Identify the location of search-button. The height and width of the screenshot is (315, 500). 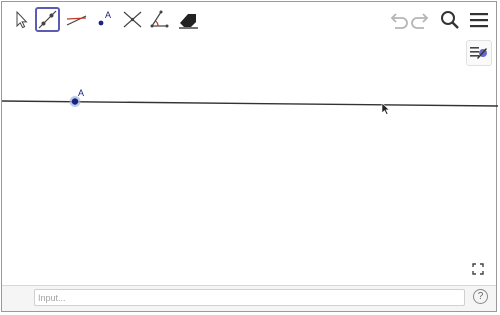
(450, 20).